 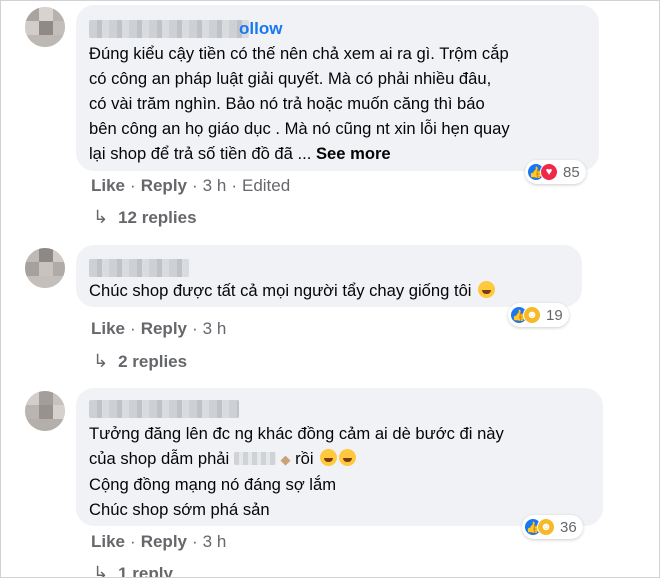 I want to click on reaction-count: 36, so click(x=568, y=527).